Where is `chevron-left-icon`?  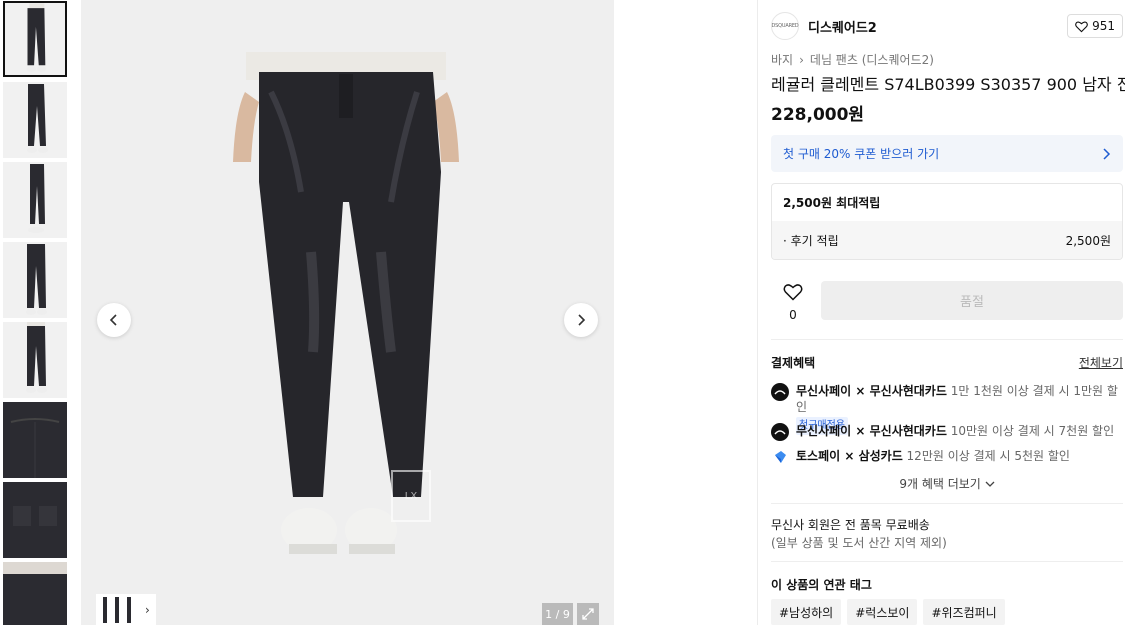 chevron-left-icon is located at coordinates (113, 320).